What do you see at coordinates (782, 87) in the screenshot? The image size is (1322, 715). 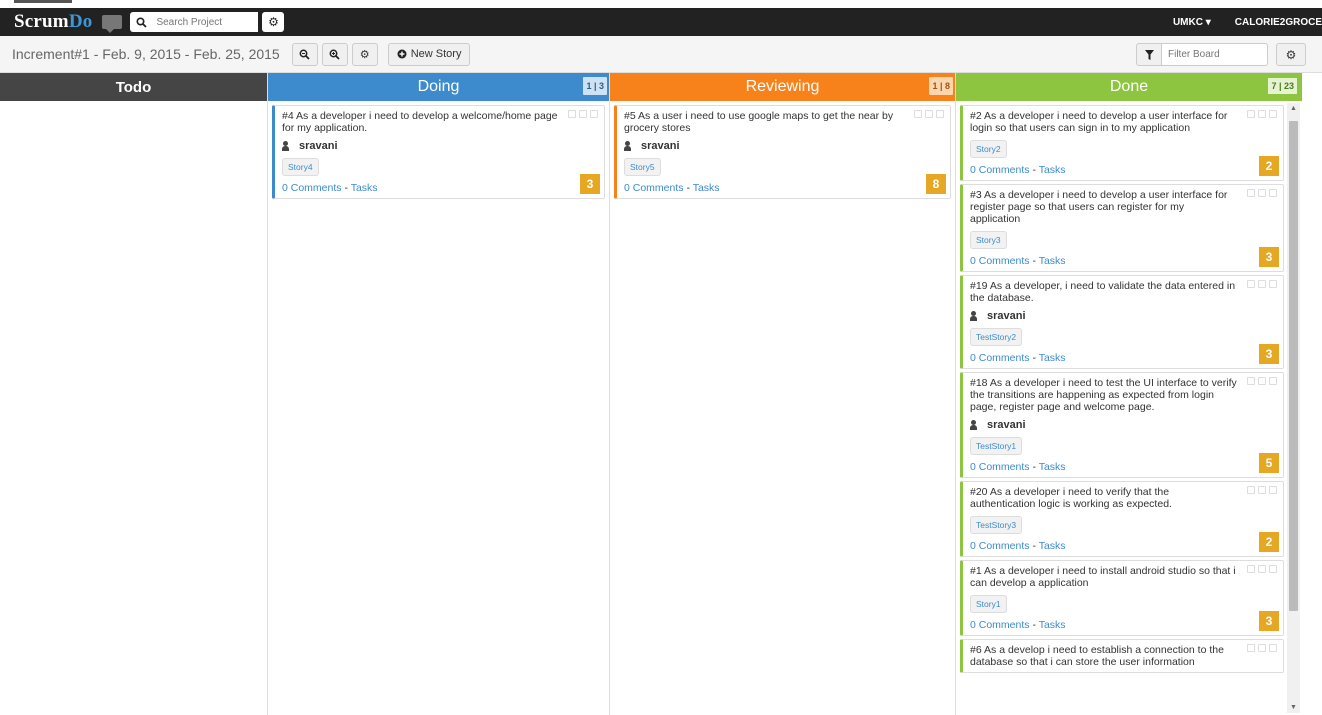 I see `column-header-reviewing: Reviewing 1 | 8` at bounding box center [782, 87].